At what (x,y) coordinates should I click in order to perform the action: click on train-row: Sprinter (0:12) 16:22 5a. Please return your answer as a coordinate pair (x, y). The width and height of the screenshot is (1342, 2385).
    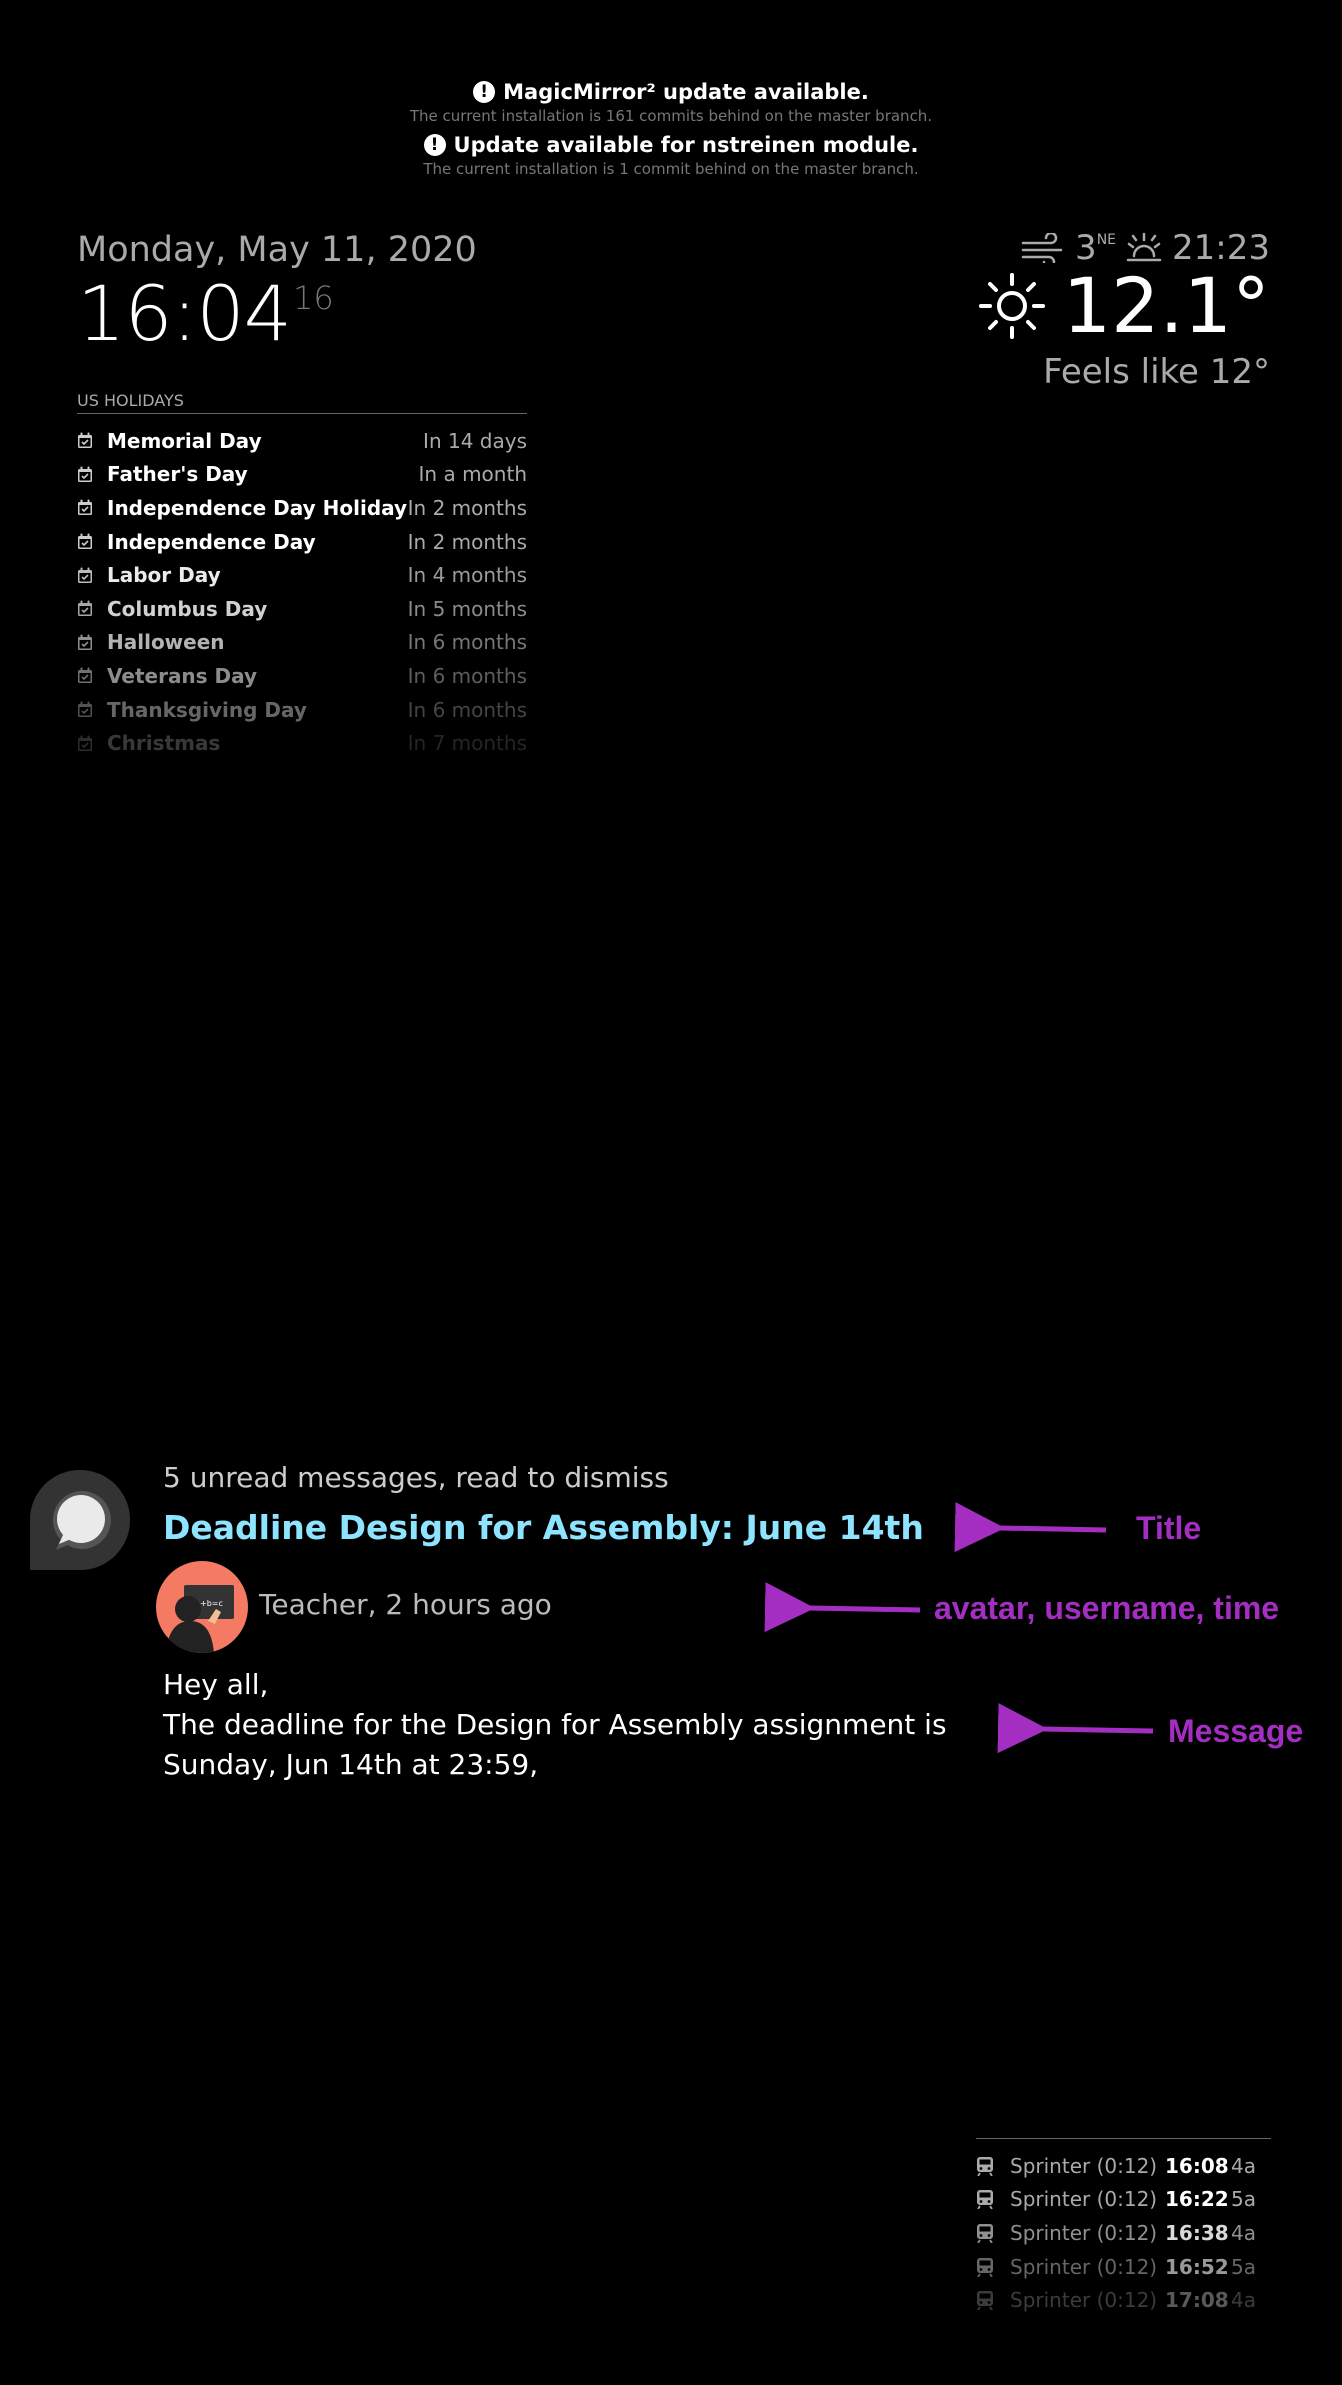
    Looking at the image, I should click on (1123, 2200).